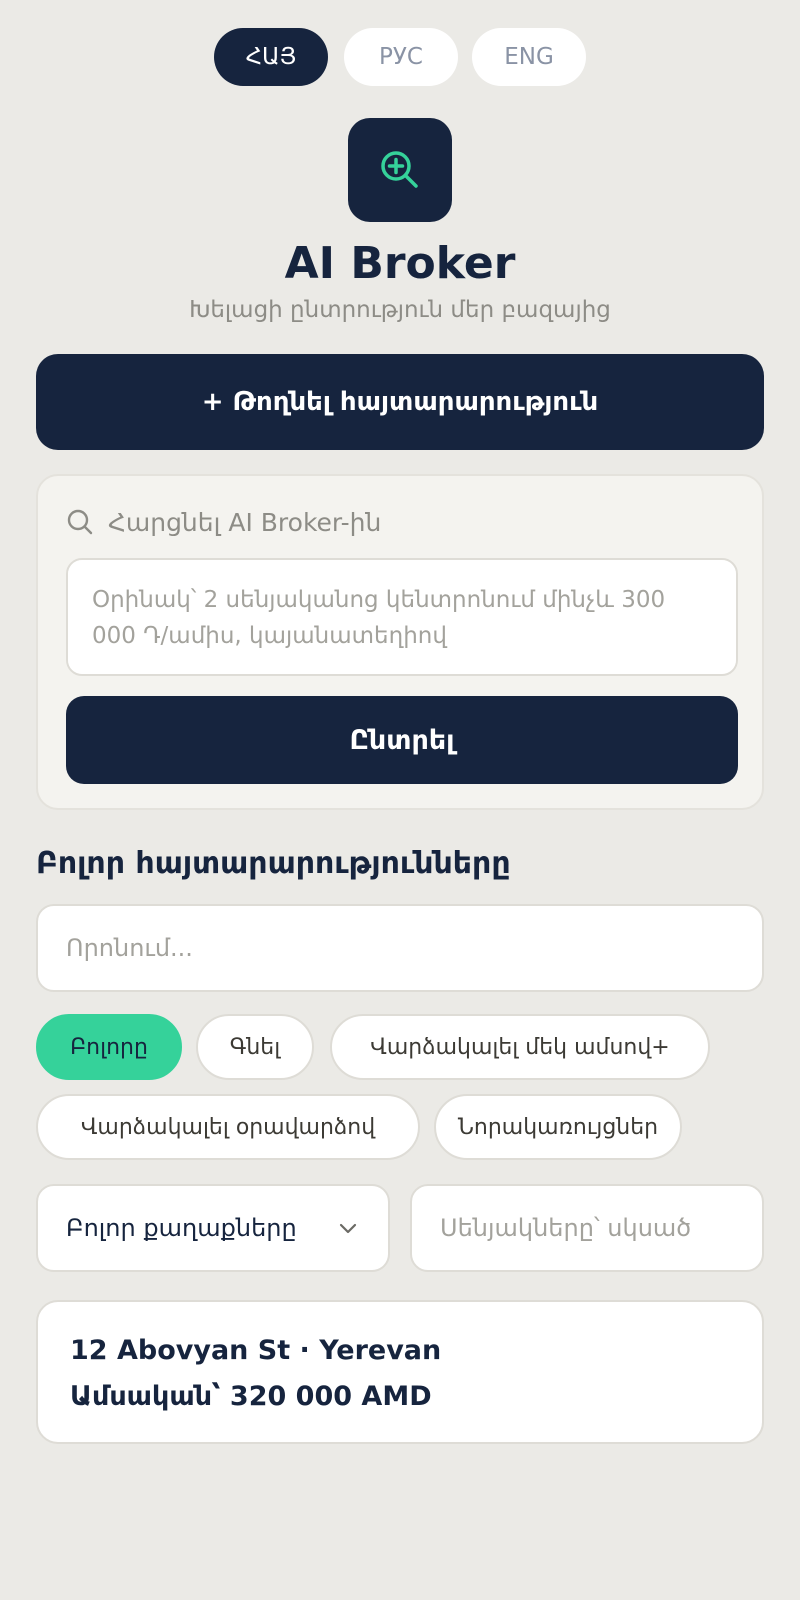  Describe the element at coordinates (228, 1127) in the screenshot. I see `filter-chip-rent-daily: Վարձակալել օրավարձով` at that location.